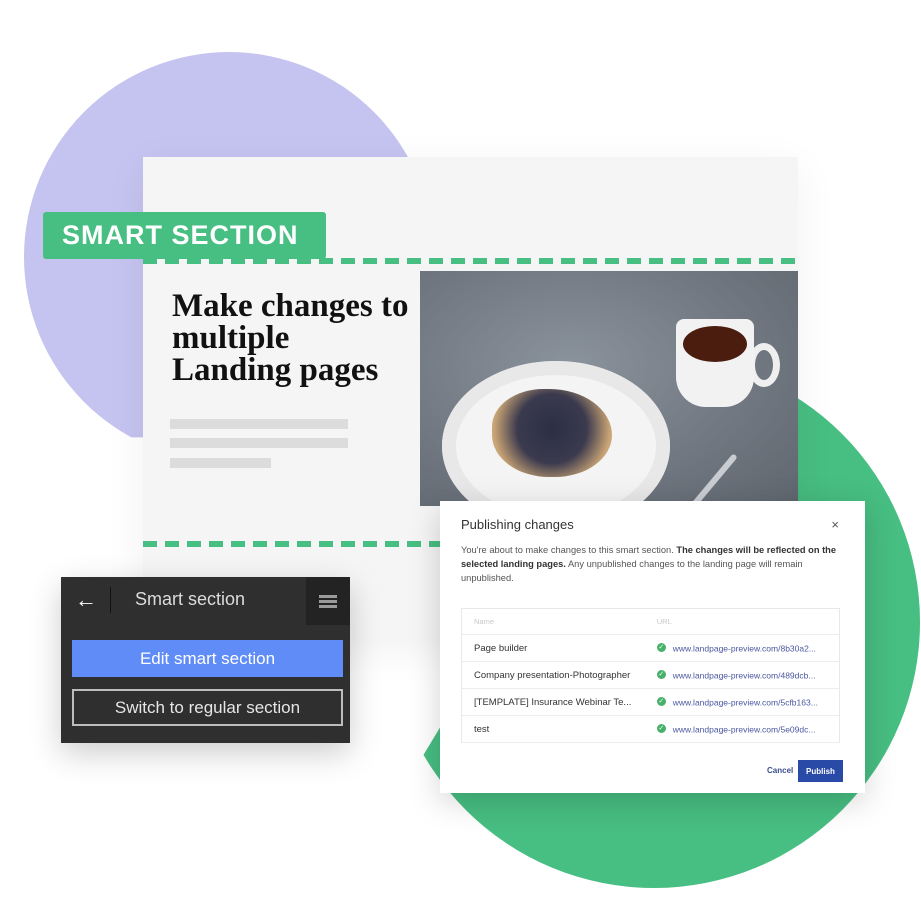 This screenshot has height=921, width=921. What do you see at coordinates (552, 433) in the screenshot?
I see `pastry-shape` at bounding box center [552, 433].